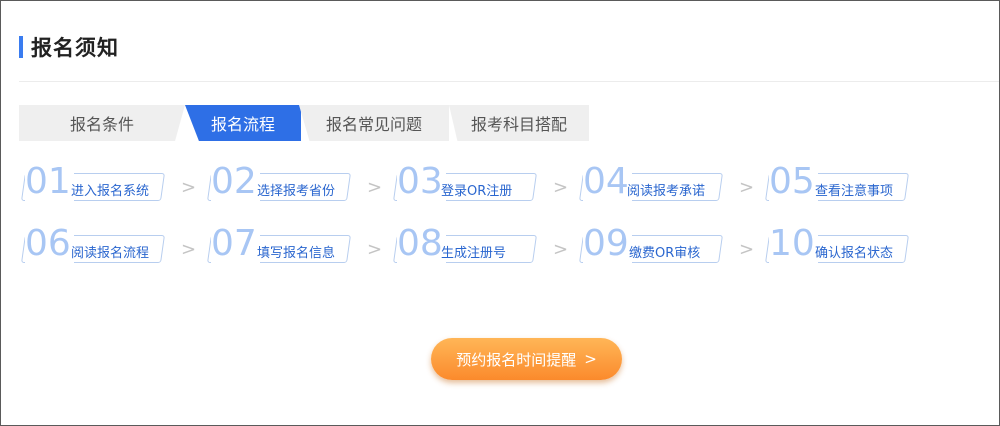 The height and width of the screenshot is (426, 1000). I want to click on step-number: 06, so click(49, 244).